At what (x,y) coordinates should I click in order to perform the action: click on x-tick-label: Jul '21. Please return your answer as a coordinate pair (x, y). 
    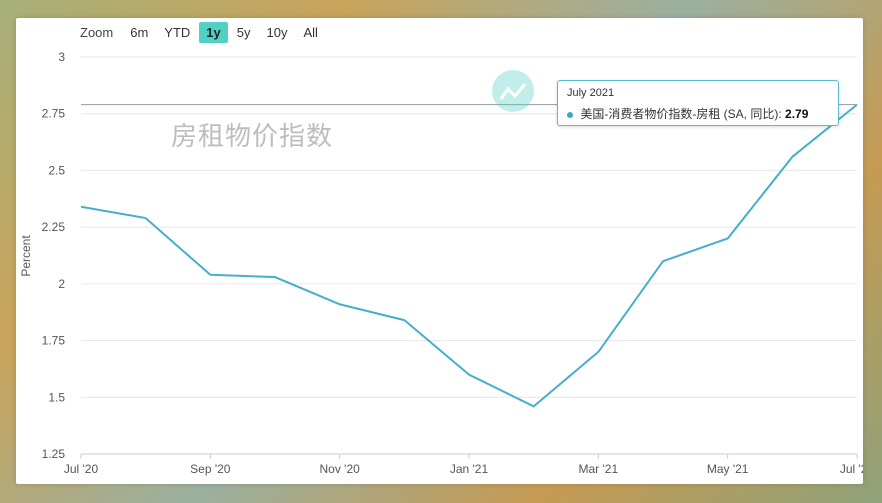
    Looking at the image, I should click on (851, 469).